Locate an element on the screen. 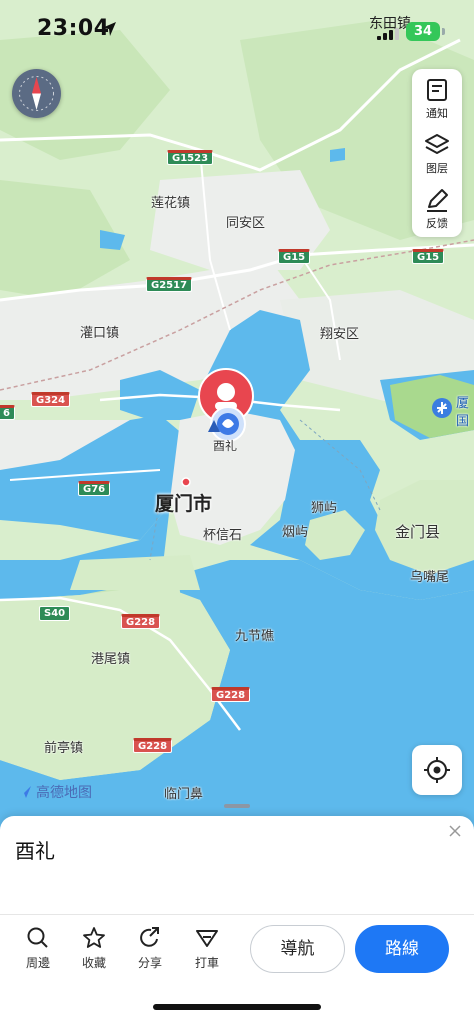 The height and width of the screenshot is (1024, 474). selected-poi-label: 酉礼 is located at coordinates (225, 446).